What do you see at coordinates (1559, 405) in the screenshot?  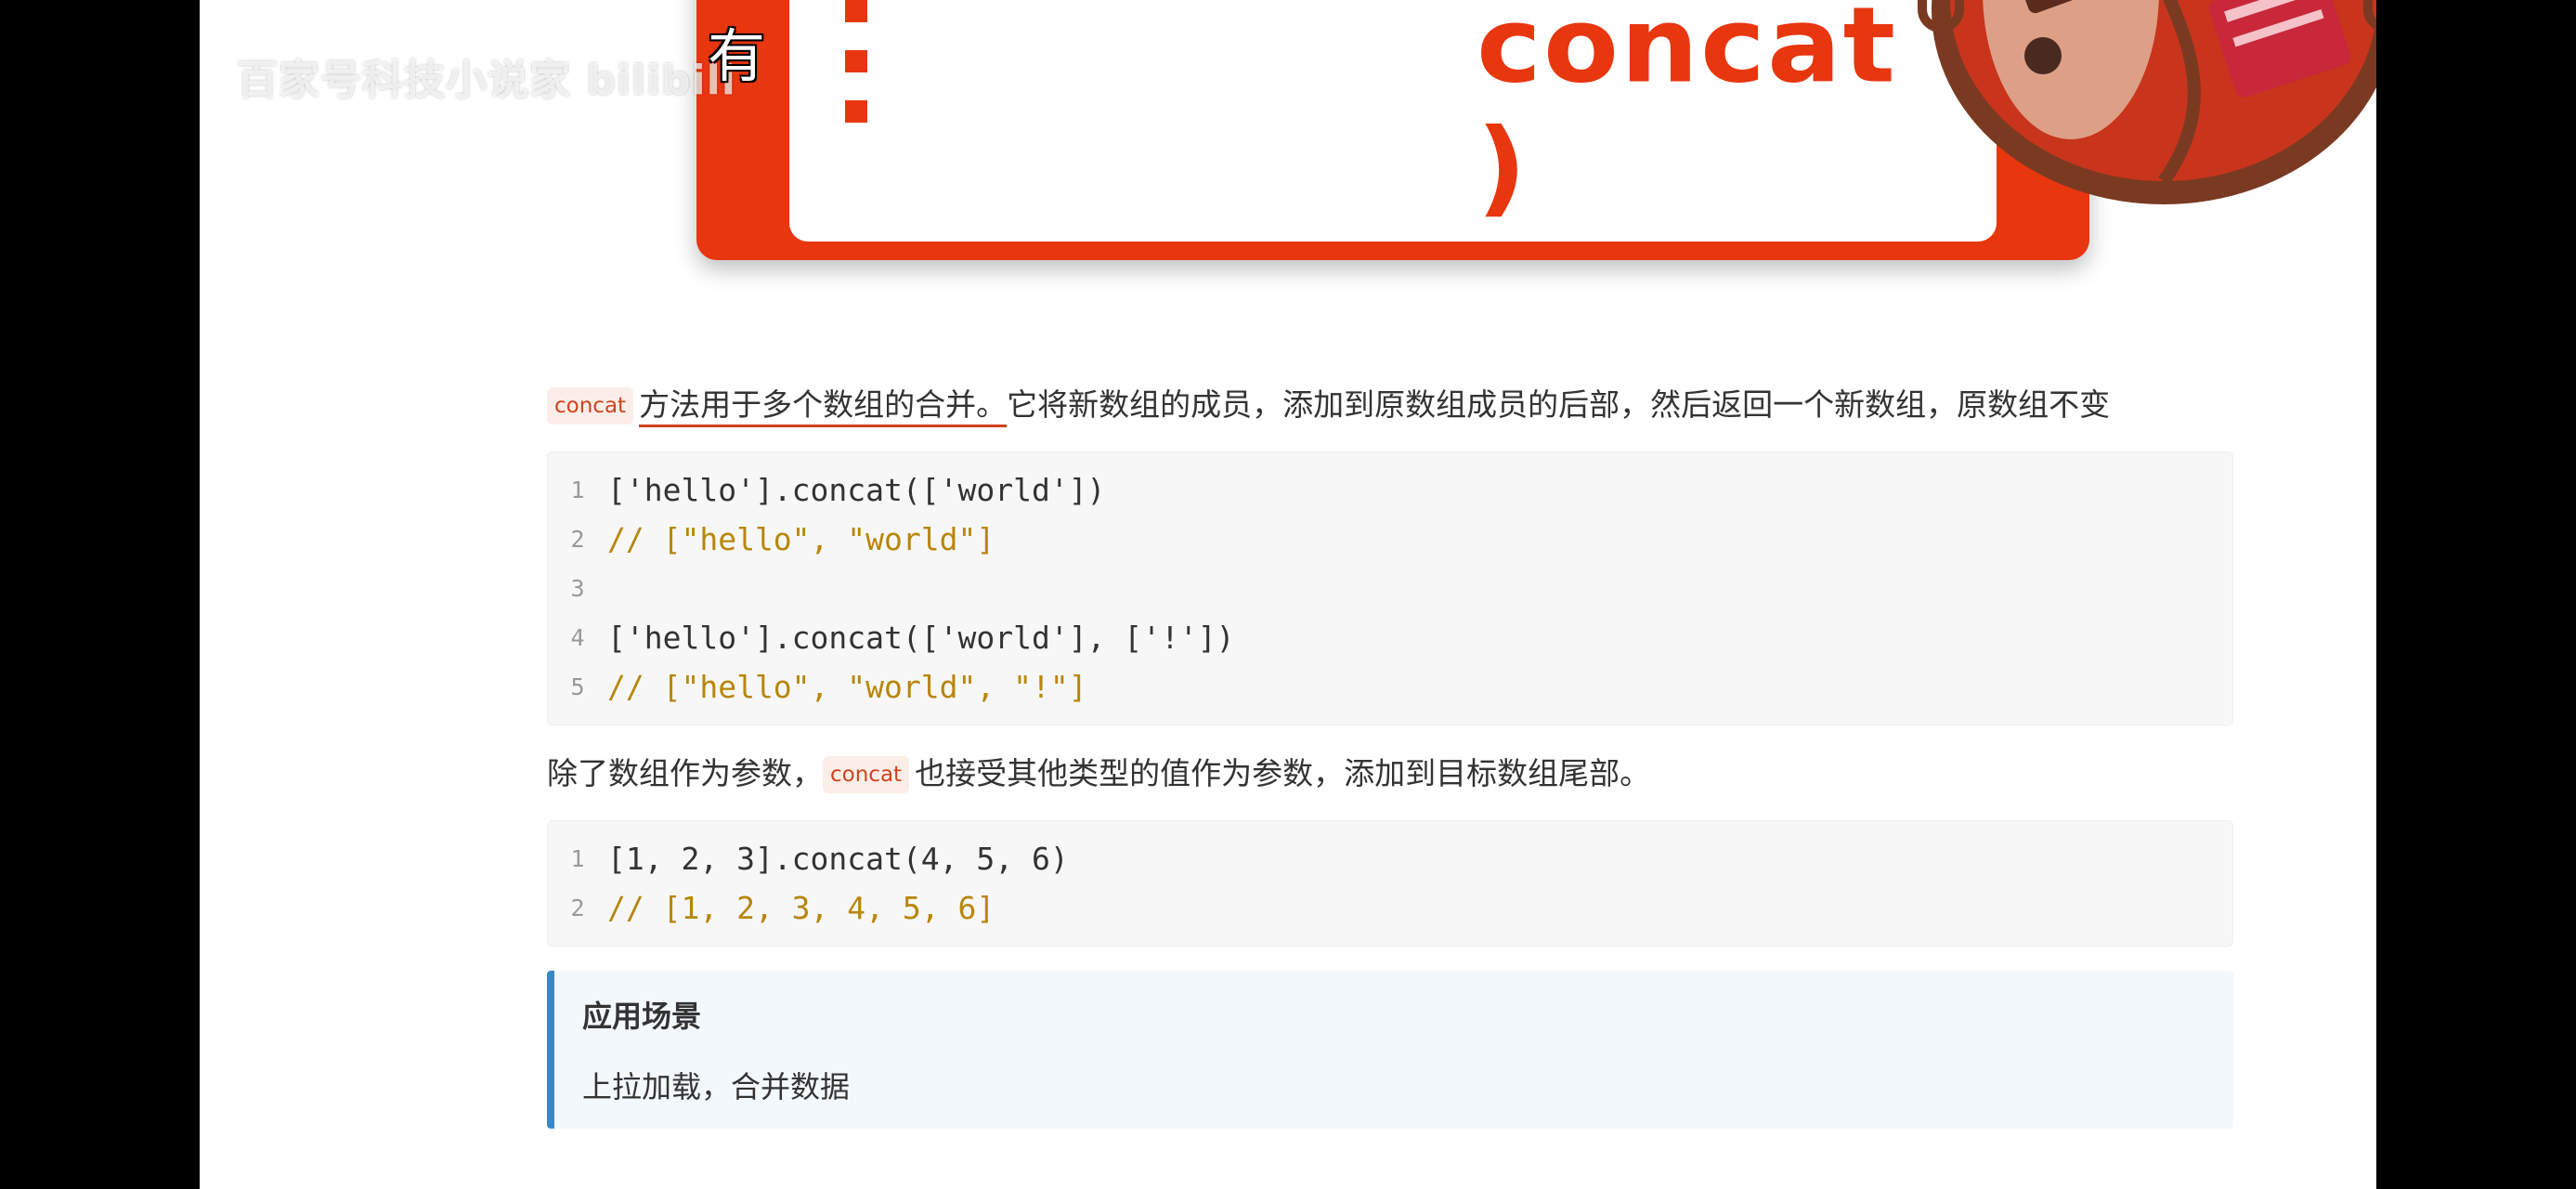 I see `intro-rest: 它将新数组的成员，添加到原数组成员的后部，然后返回一个新数组，原数组不变` at bounding box center [1559, 405].